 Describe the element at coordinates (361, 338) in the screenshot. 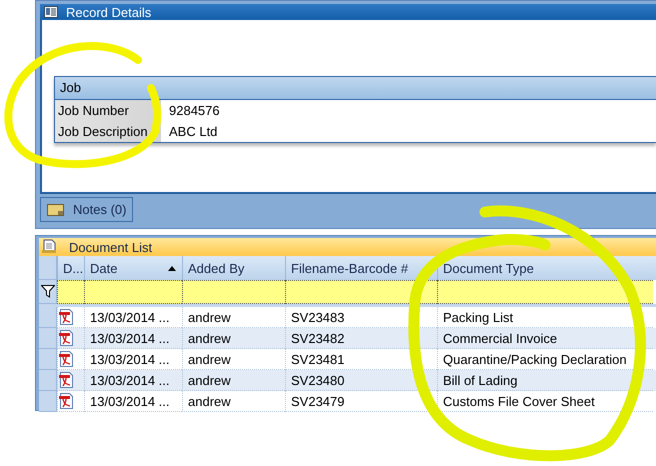

I see `table-cell: SV23482` at that location.